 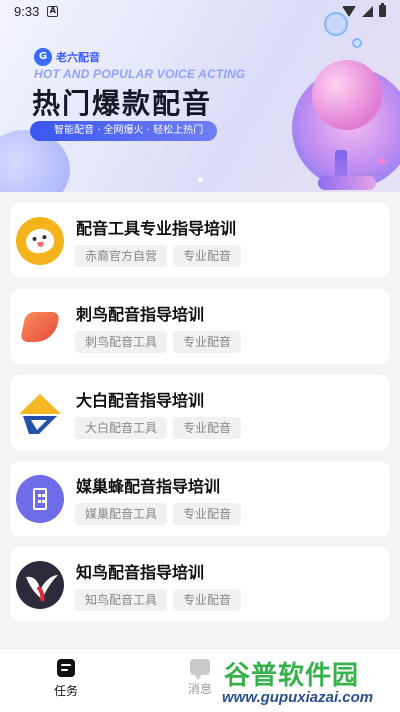 What do you see at coordinates (66, 679) in the screenshot?
I see `tab-task: 任务` at bounding box center [66, 679].